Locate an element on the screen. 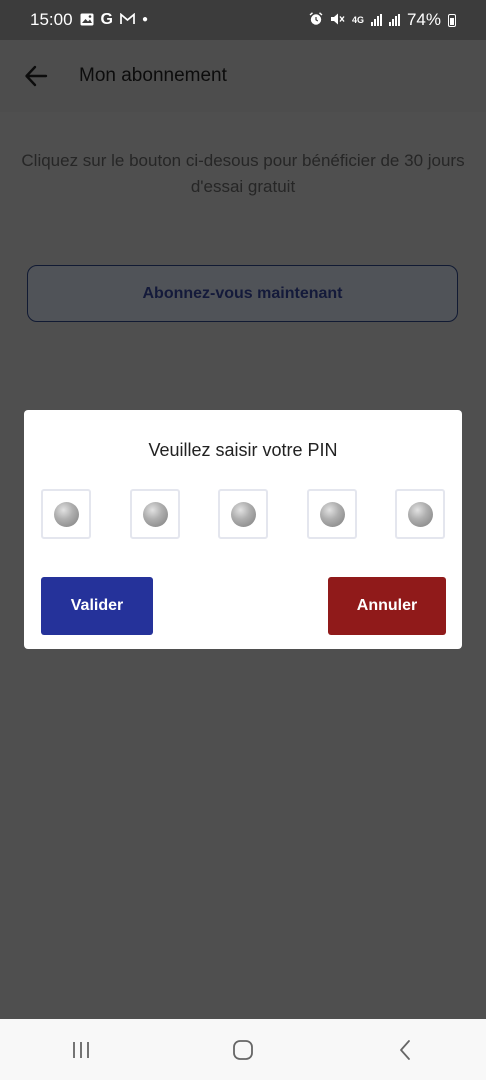 Image resolution: width=486 pixels, height=1080 pixels. status-bar: 15:00 G ● 4G 74% is located at coordinates (243, 20).